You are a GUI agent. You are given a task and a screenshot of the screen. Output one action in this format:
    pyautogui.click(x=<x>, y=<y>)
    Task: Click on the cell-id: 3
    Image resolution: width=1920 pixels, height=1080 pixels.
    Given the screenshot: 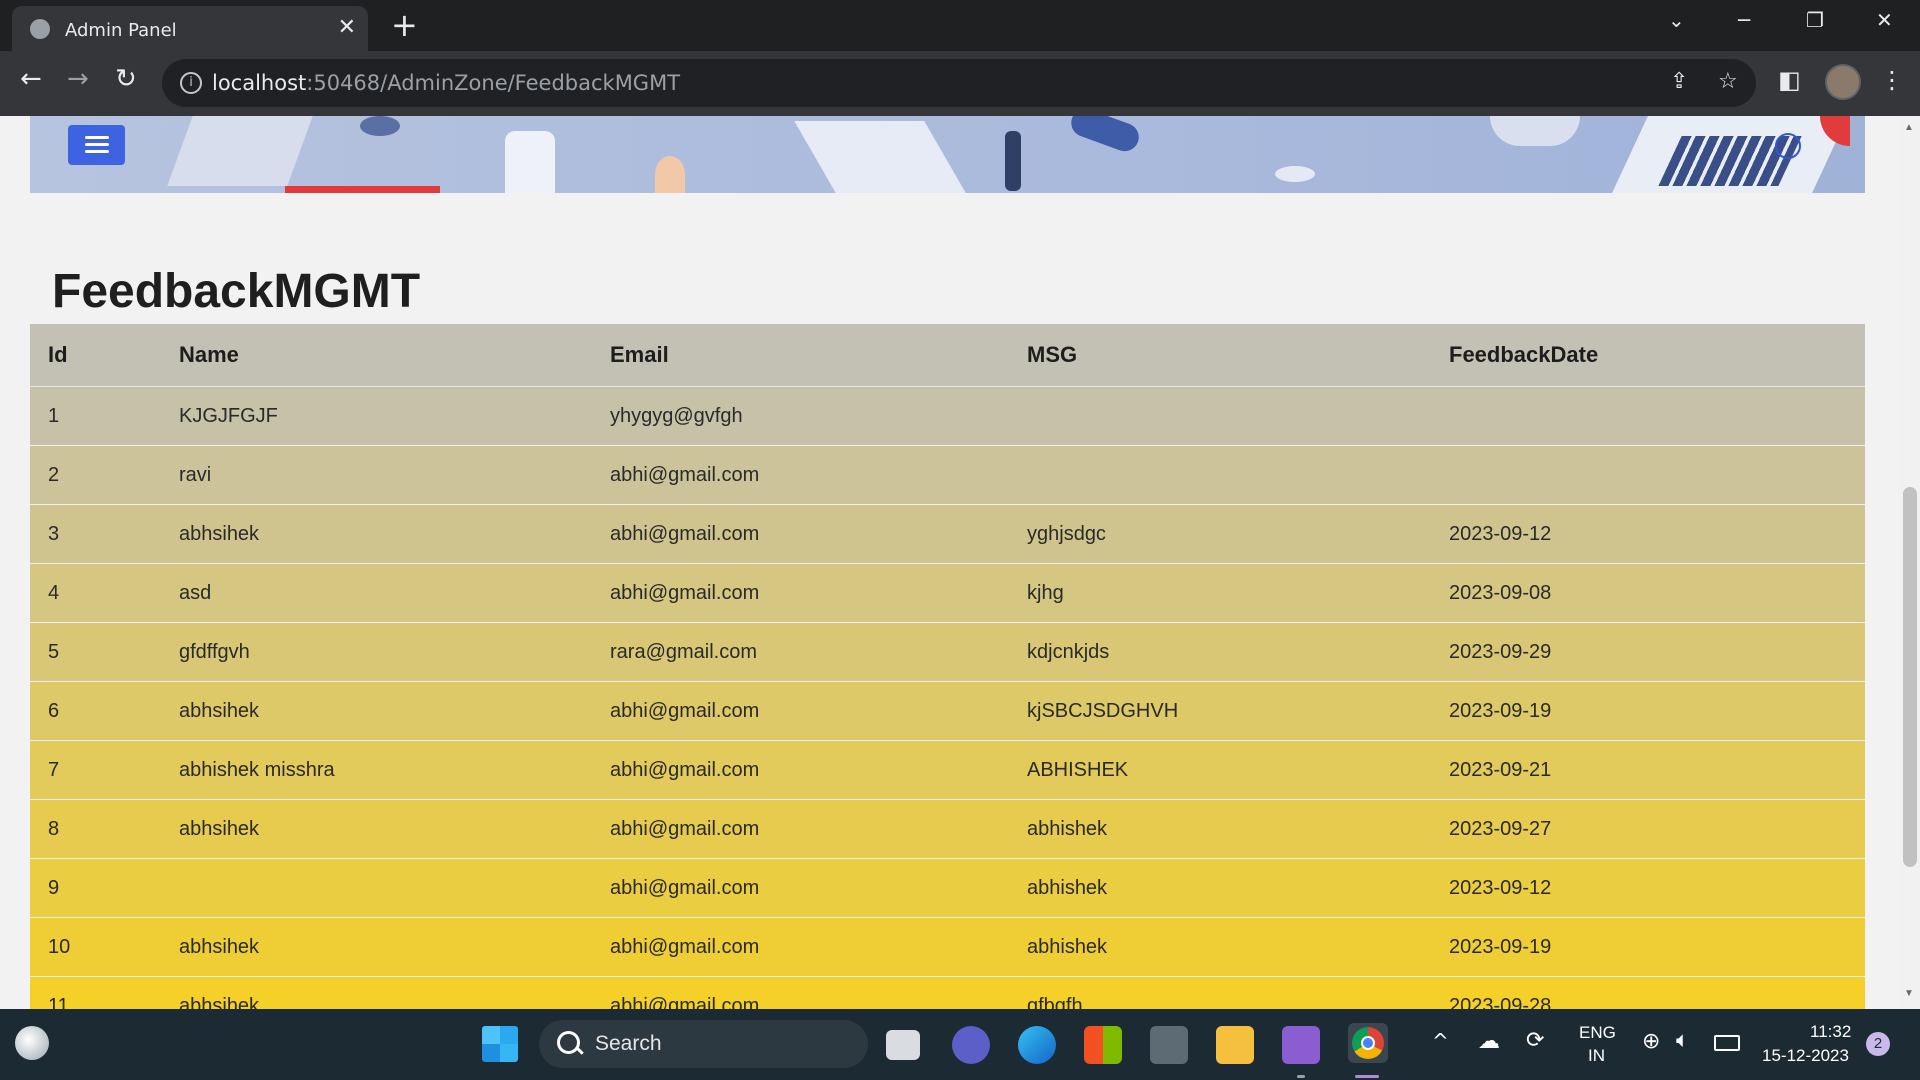 What is the action you would take?
    pyautogui.click(x=95, y=534)
    